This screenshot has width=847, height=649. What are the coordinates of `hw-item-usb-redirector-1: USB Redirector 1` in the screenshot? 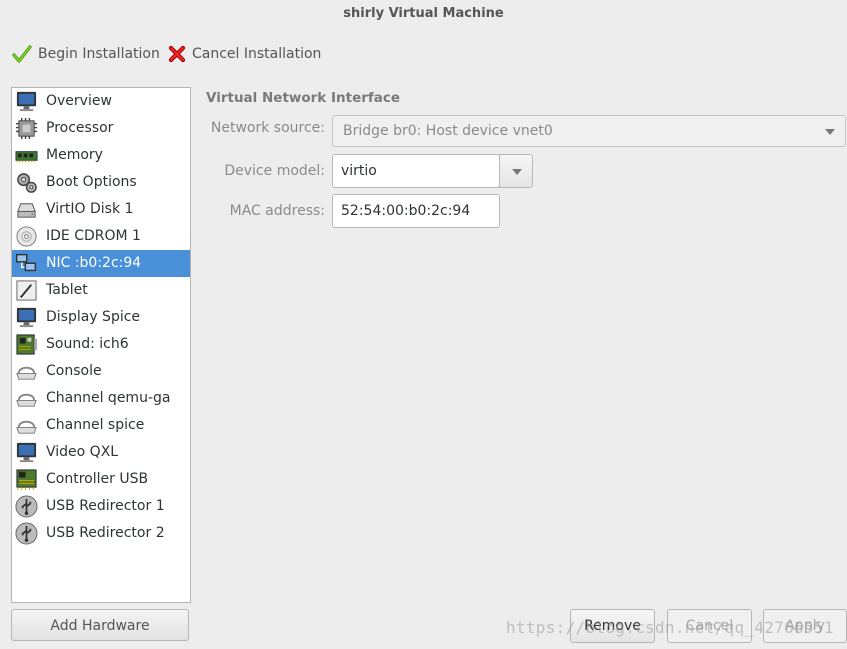 It's located at (101, 506).